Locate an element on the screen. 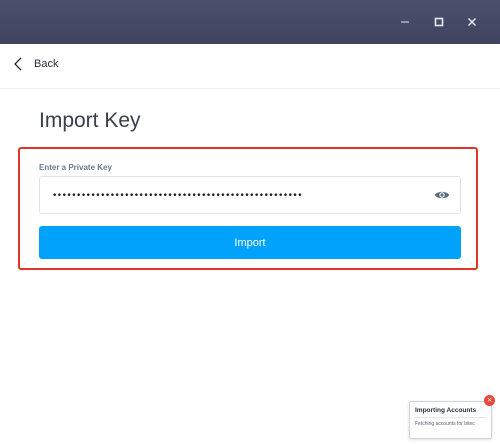  toast-divider is located at coordinates (450, 417).